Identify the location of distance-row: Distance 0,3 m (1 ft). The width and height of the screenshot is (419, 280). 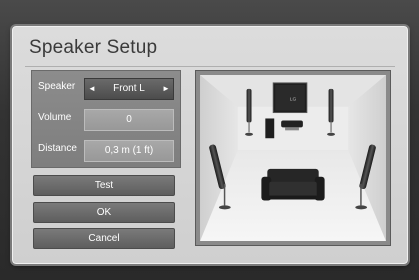
(106, 150).